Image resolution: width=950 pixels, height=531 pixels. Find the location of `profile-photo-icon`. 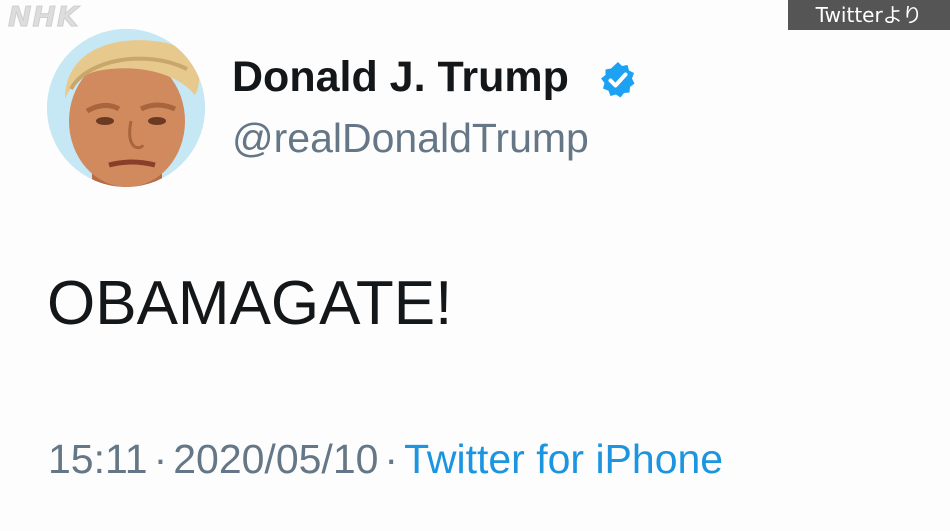

profile-photo-icon is located at coordinates (126, 108).